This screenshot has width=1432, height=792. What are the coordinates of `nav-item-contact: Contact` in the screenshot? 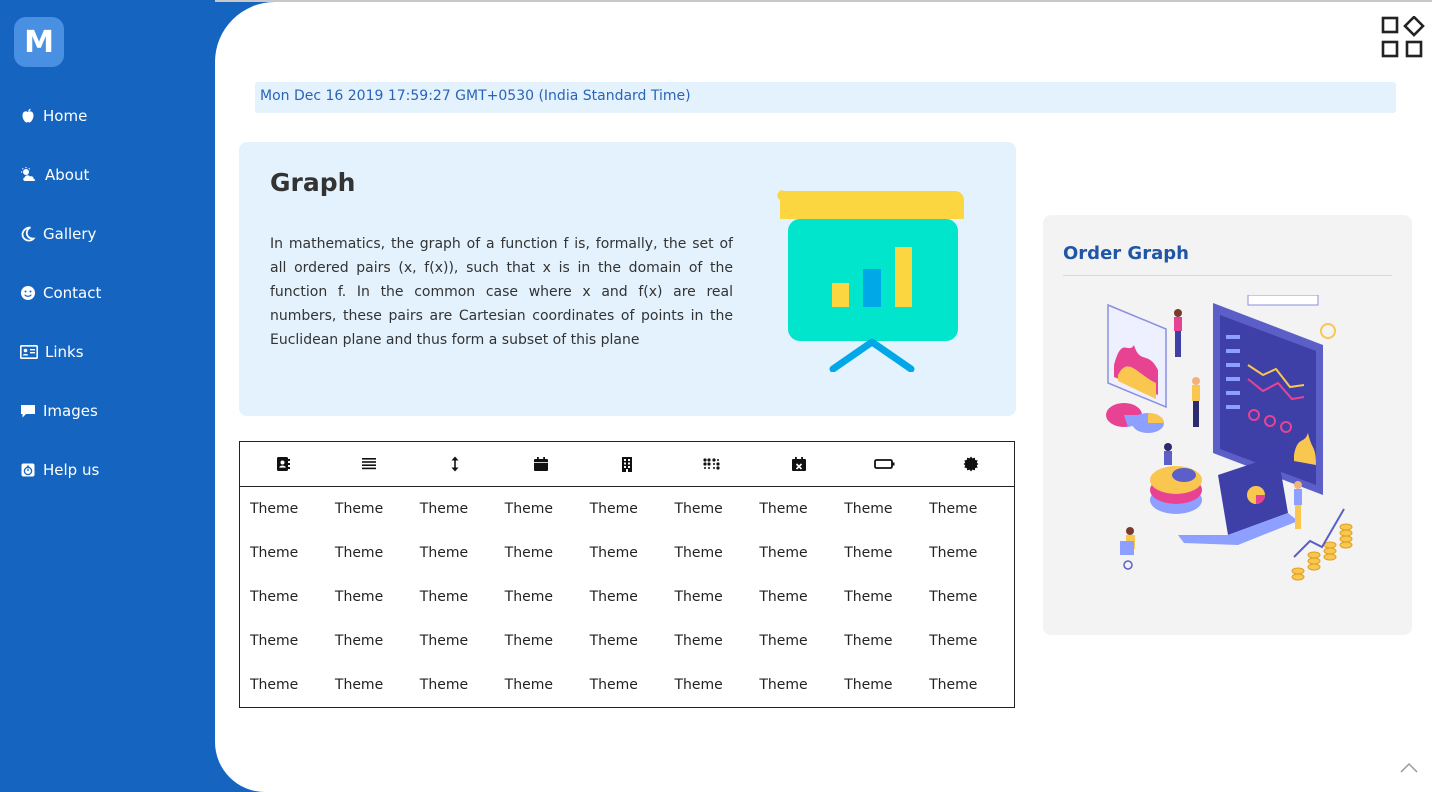 It's located at (60, 293).